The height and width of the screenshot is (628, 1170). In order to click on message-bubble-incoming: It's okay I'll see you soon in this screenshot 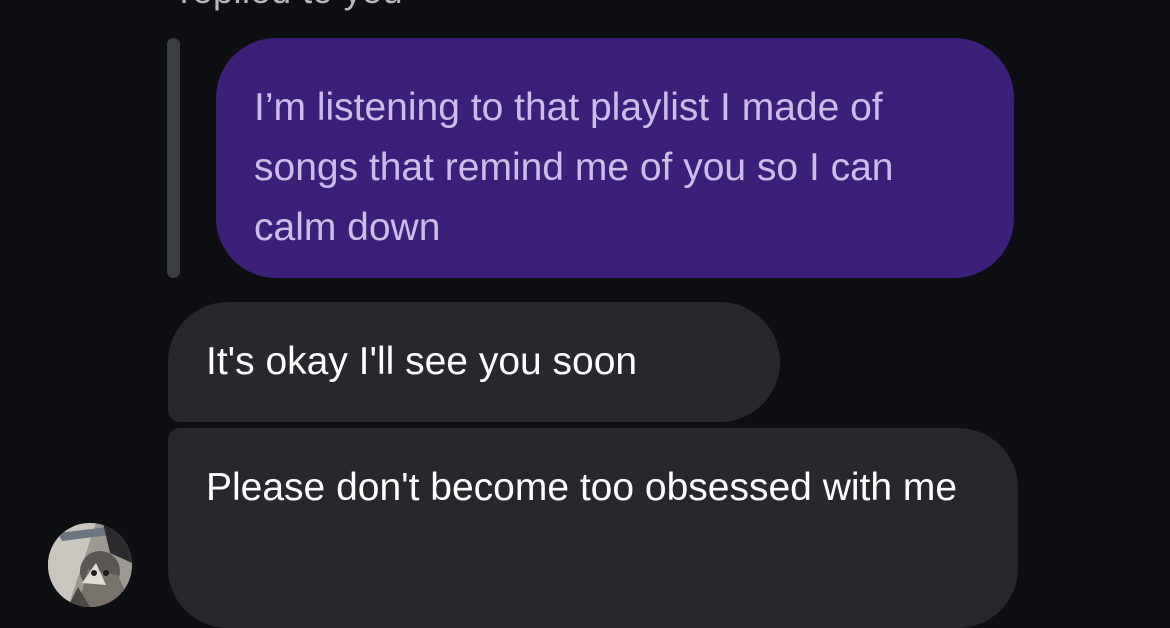, I will do `click(474, 362)`.